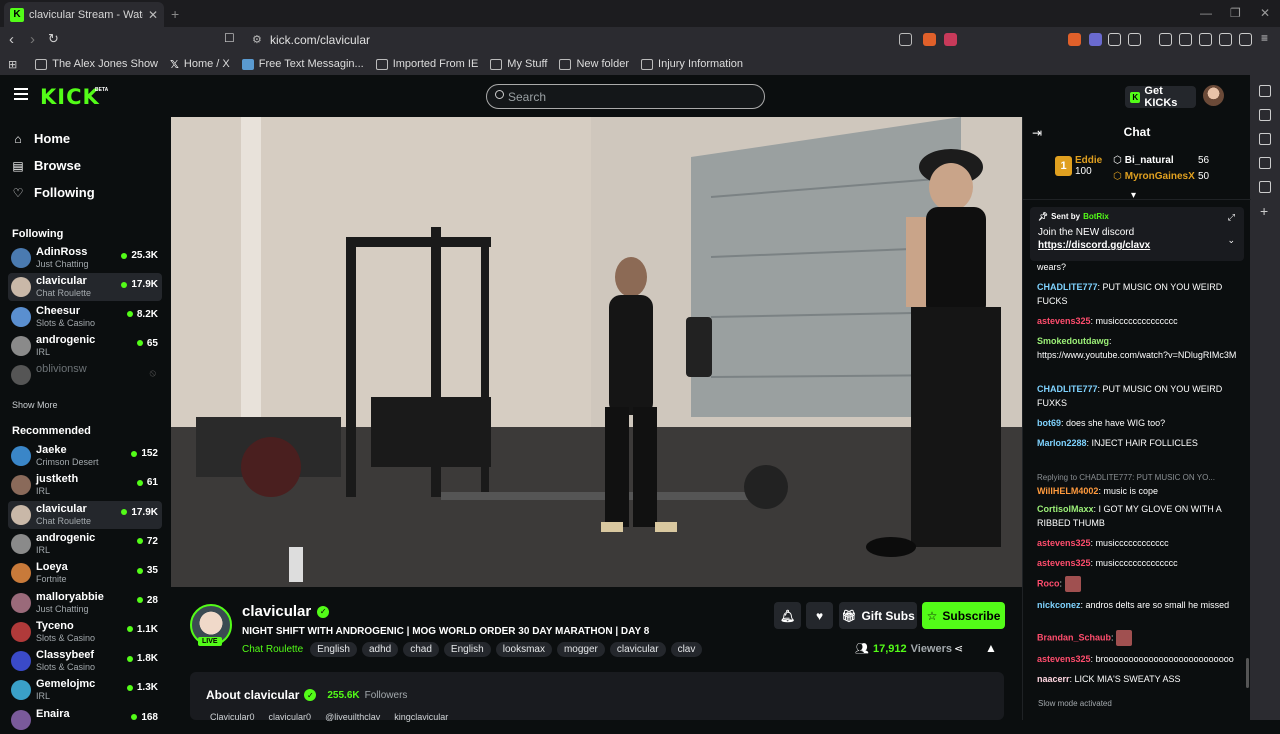 This screenshot has height=734, width=1280. What do you see at coordinates (1213, 95) in the screenshot?
I see `user-avatar` at bounding box center [1213, 95].